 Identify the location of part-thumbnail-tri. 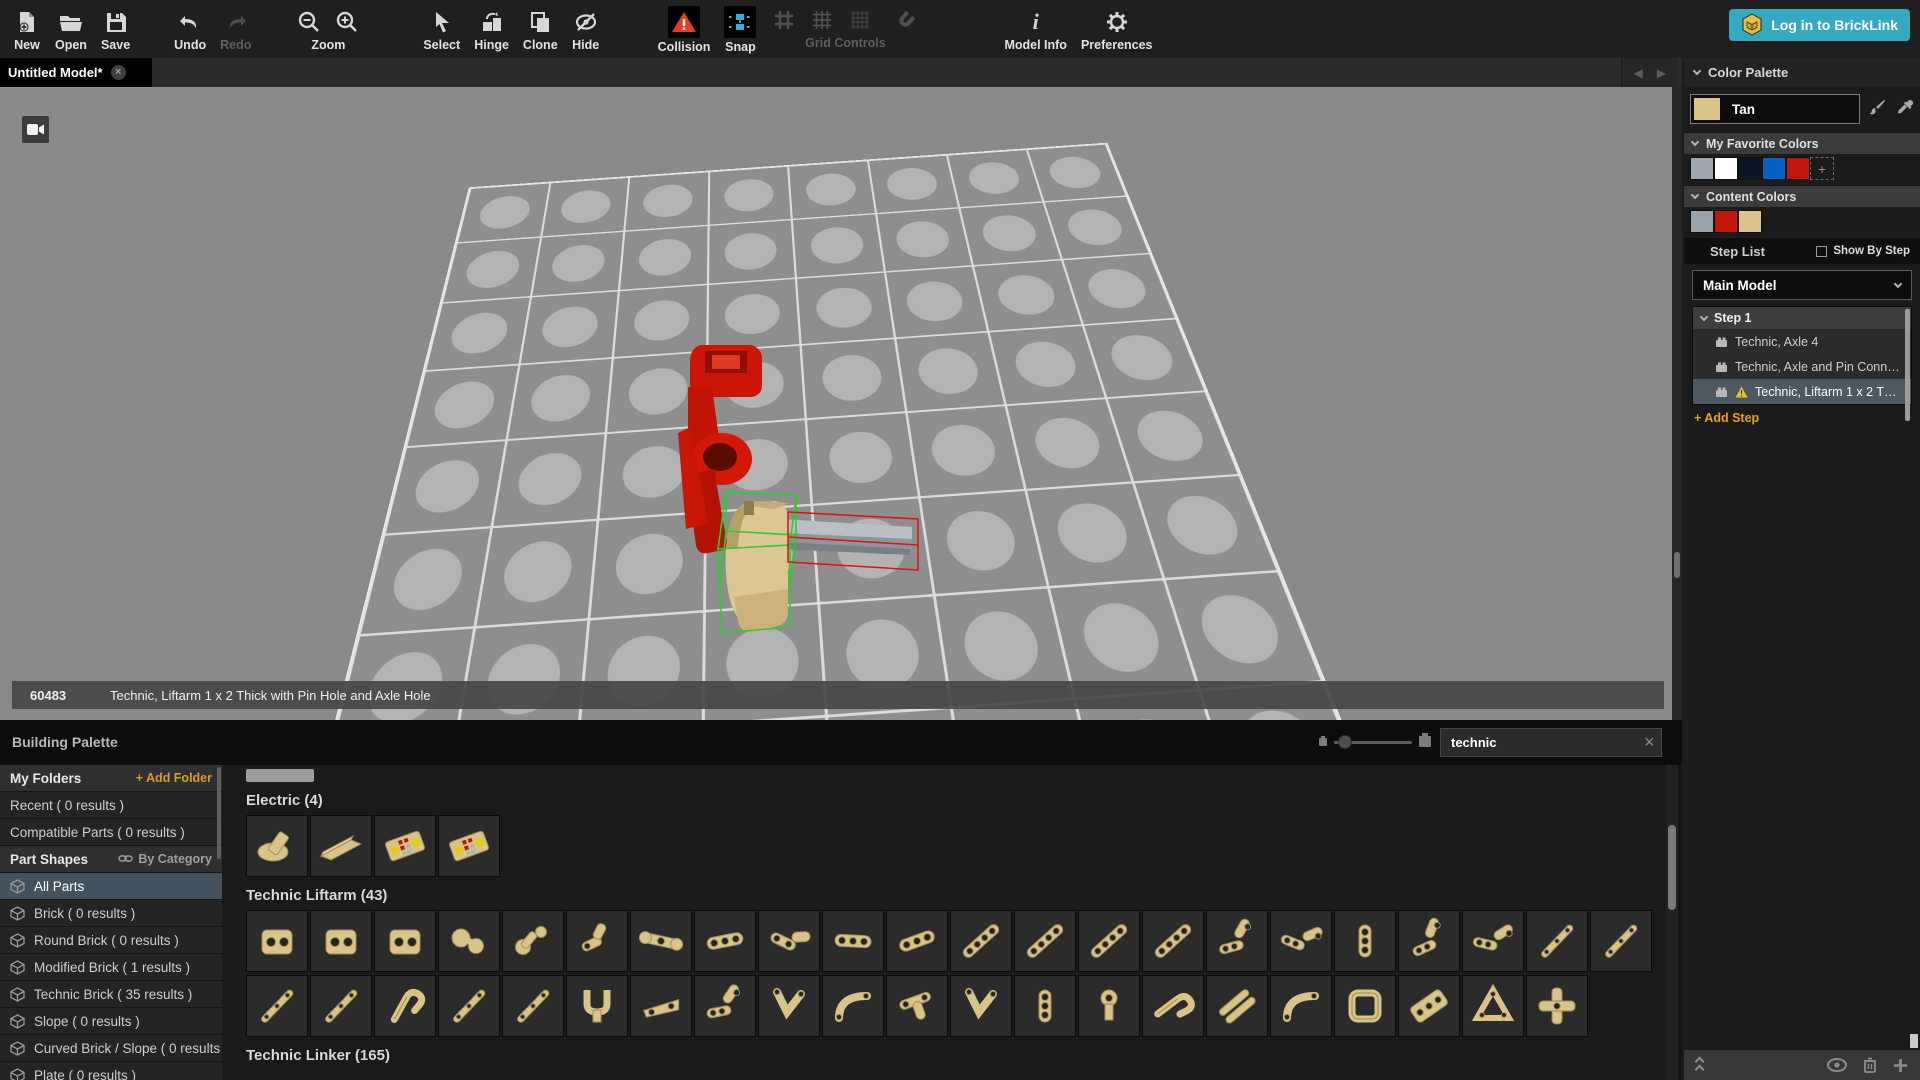
(1493, 1006).